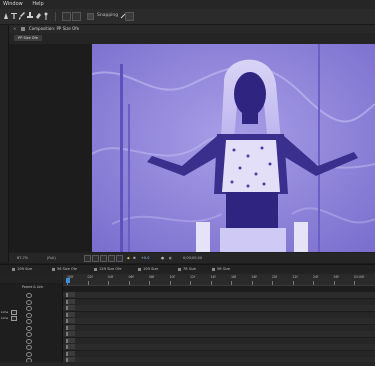 This screenshot has width=375, height=366. I want to click on reset-exposure-icon: ✱, so click(134, 258).